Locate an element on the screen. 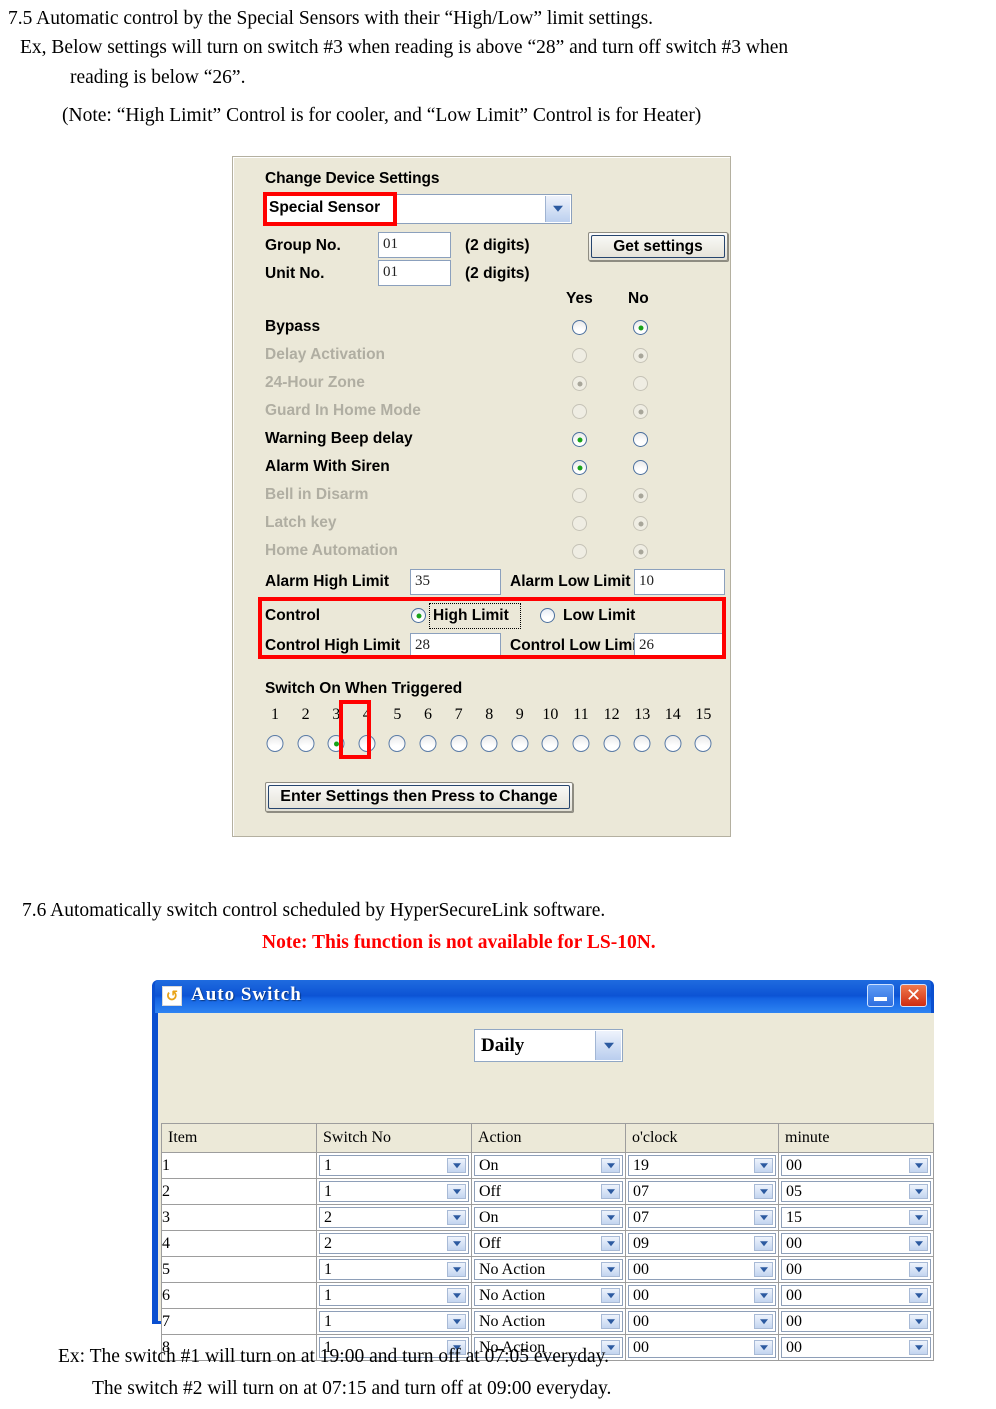 Image resolution: width=996 pixels, height=1409 pixels. alarm-high-limit-input: 35 is located at coordinates (455, 582).